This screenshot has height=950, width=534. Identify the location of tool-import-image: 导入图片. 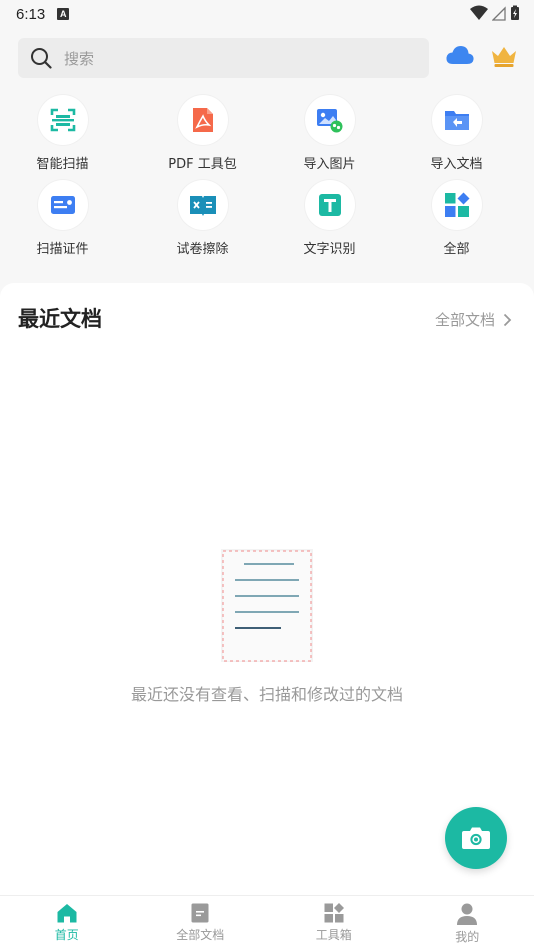
(329, 137).